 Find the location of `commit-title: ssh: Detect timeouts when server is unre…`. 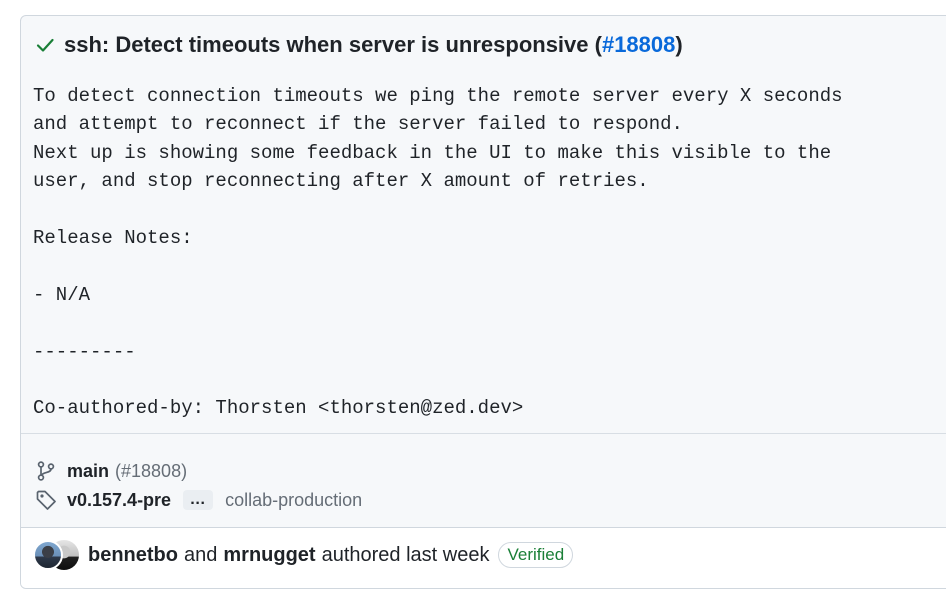

commit-title: ssh: Detect timeouts when server is unre… is located at coordinates (359, 45).